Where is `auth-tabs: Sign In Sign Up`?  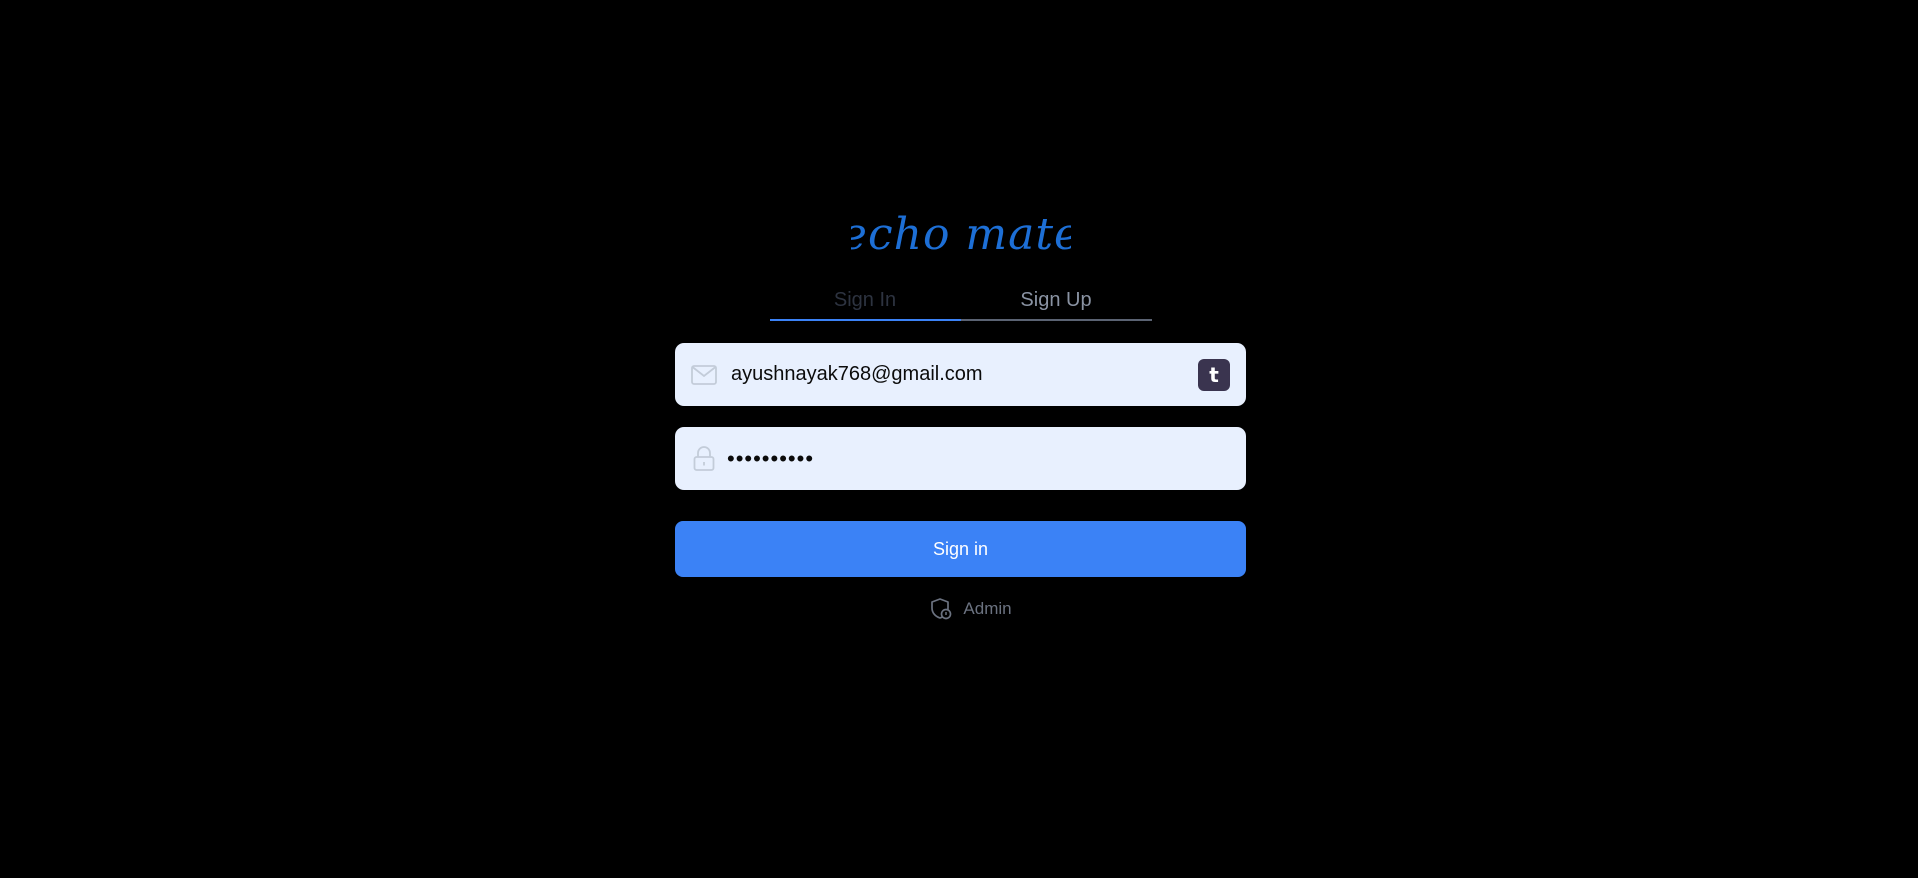
auth-tabs: Sign In Sign Up is located at coordinates (960, 311).